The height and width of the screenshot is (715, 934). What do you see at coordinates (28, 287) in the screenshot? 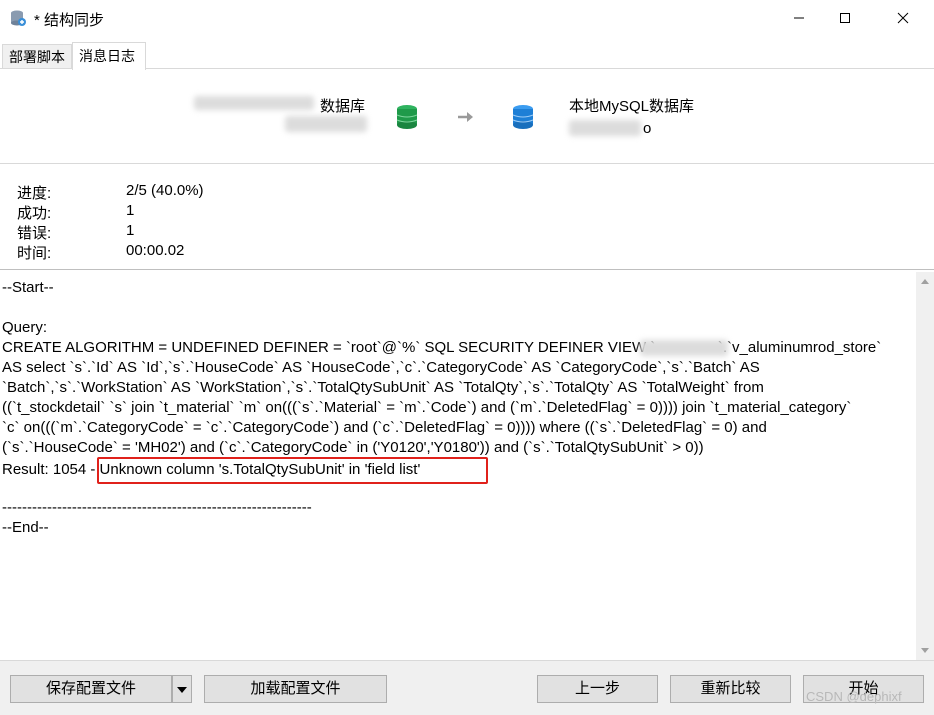
I see `log-line: --Start--` at bounding box center [28, 287].